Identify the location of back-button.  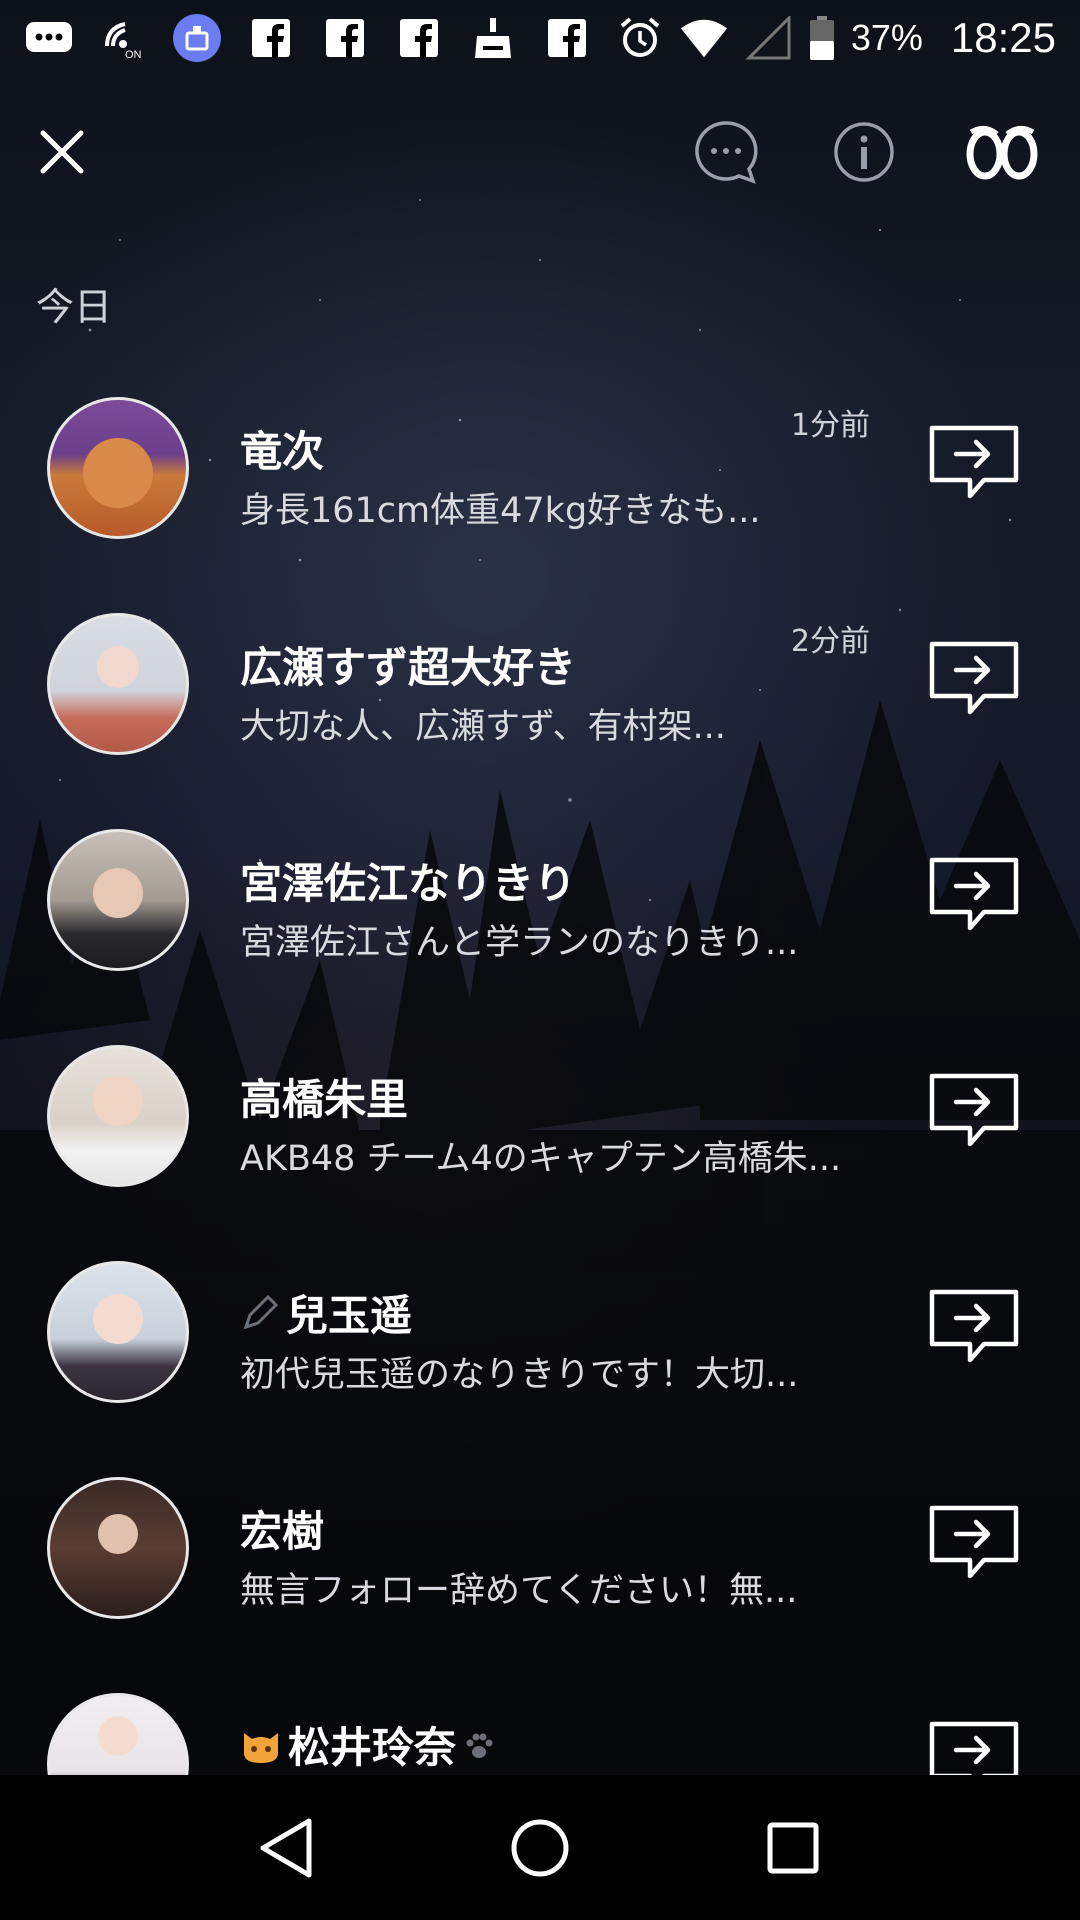
(287, 1848).